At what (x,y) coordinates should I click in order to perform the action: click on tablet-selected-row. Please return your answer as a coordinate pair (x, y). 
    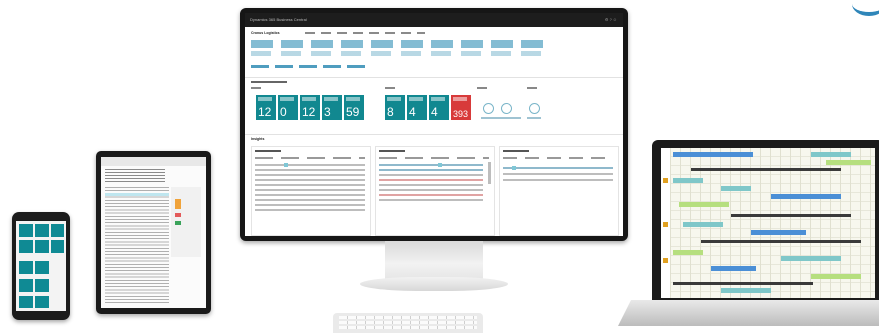
    Looking at the image, I should click on (137, 194).